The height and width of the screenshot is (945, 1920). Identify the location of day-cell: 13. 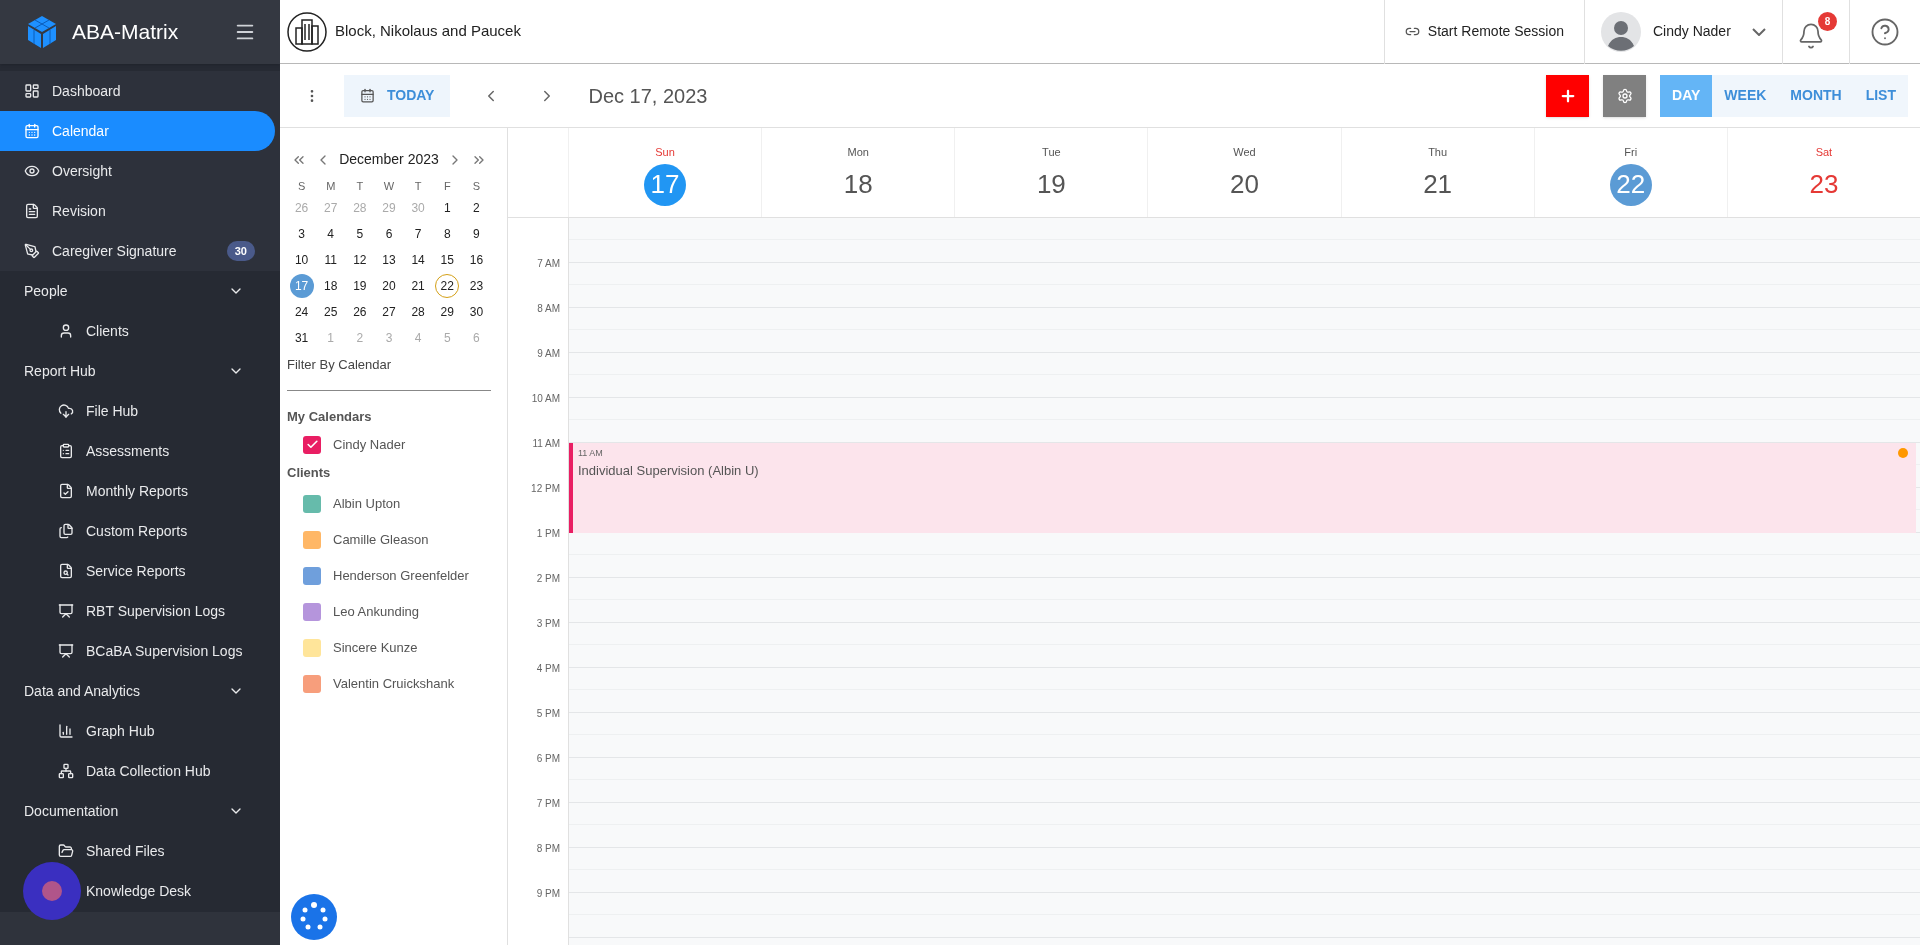
(389, 259).